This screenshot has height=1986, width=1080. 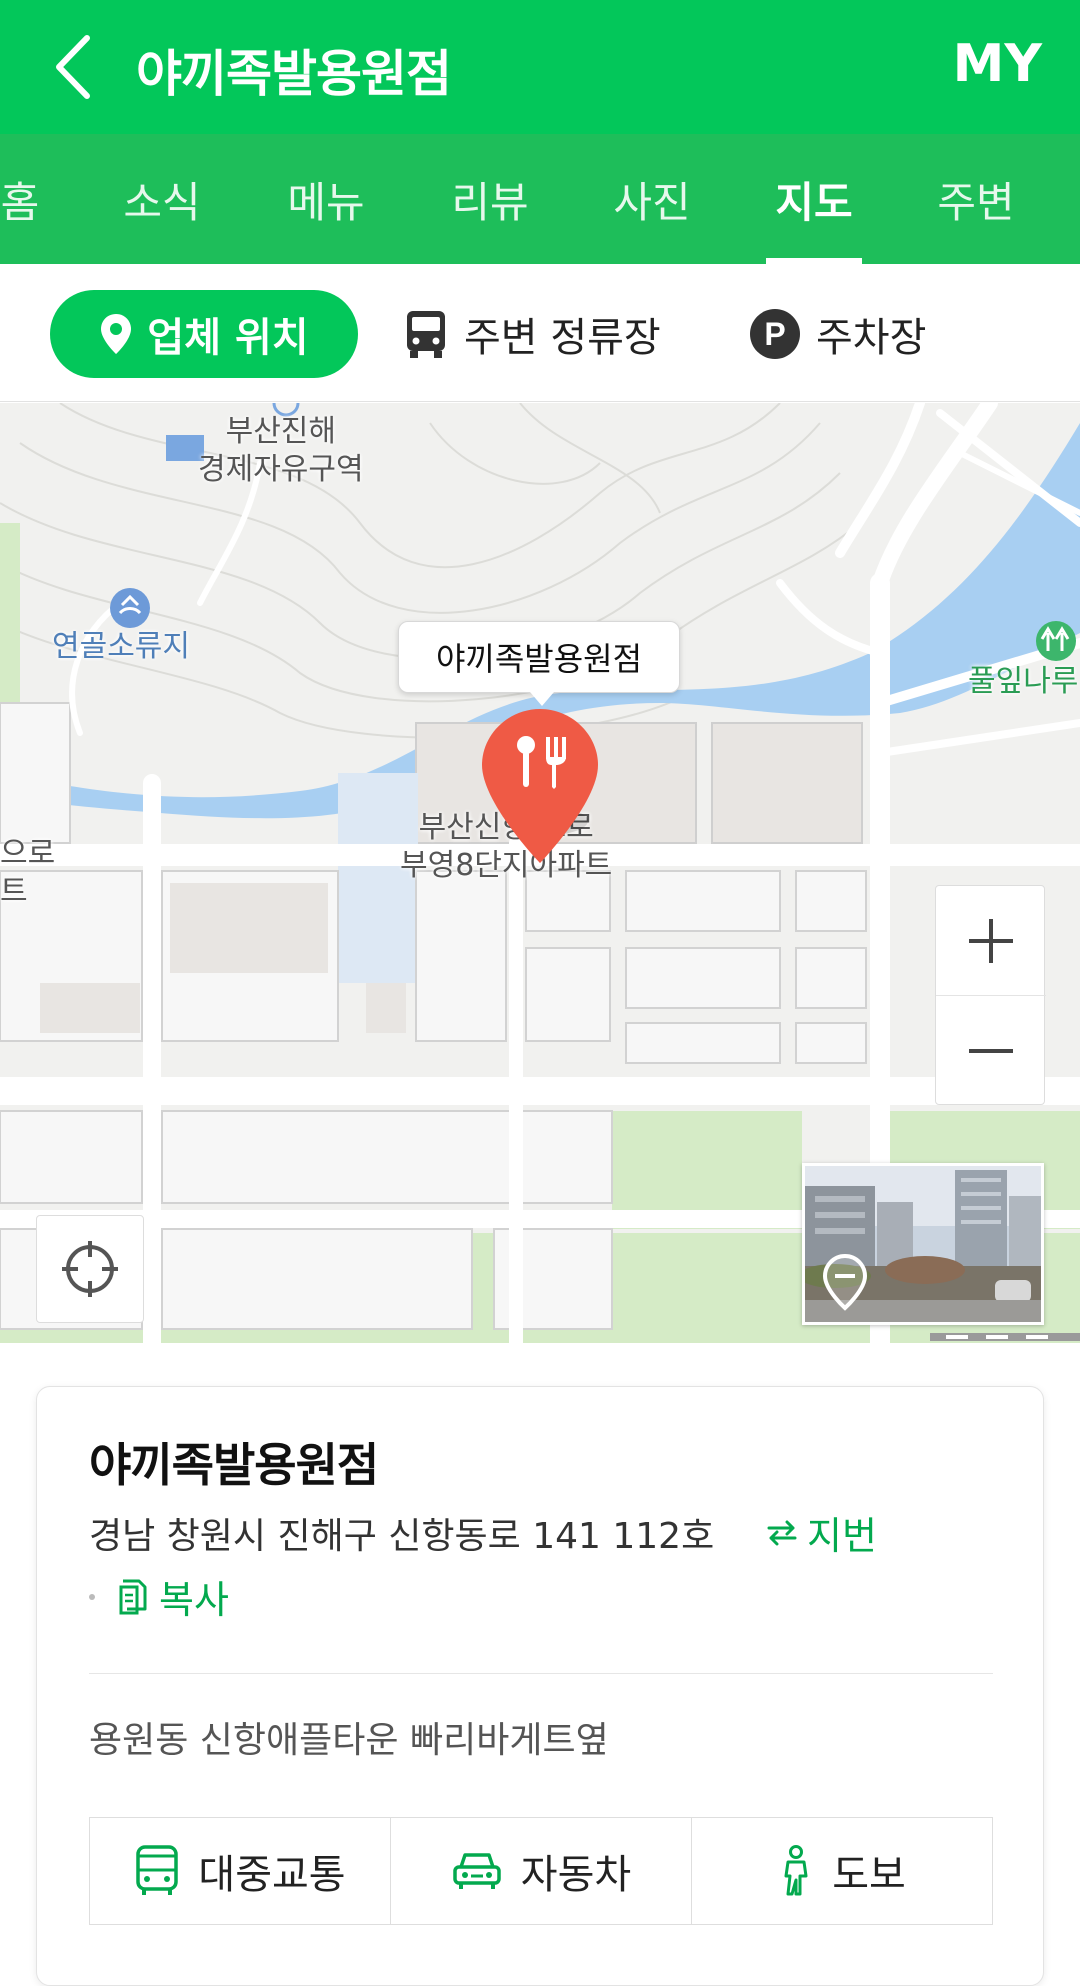 I want to click on my-button: MY, so click(x=997, y=64).